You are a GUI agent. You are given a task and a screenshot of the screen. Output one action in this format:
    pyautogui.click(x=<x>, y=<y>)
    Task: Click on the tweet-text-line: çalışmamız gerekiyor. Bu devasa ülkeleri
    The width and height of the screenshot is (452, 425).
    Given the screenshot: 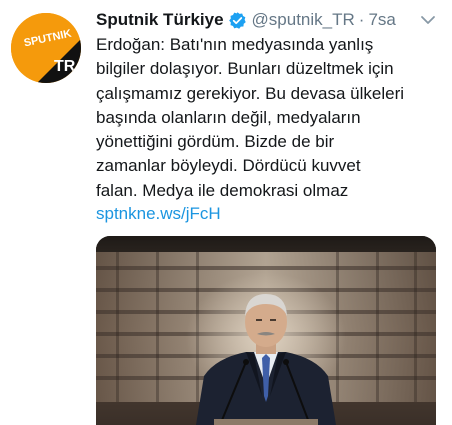 What is the action you would take?
    pyautogui.click(x=250, y=93)
    